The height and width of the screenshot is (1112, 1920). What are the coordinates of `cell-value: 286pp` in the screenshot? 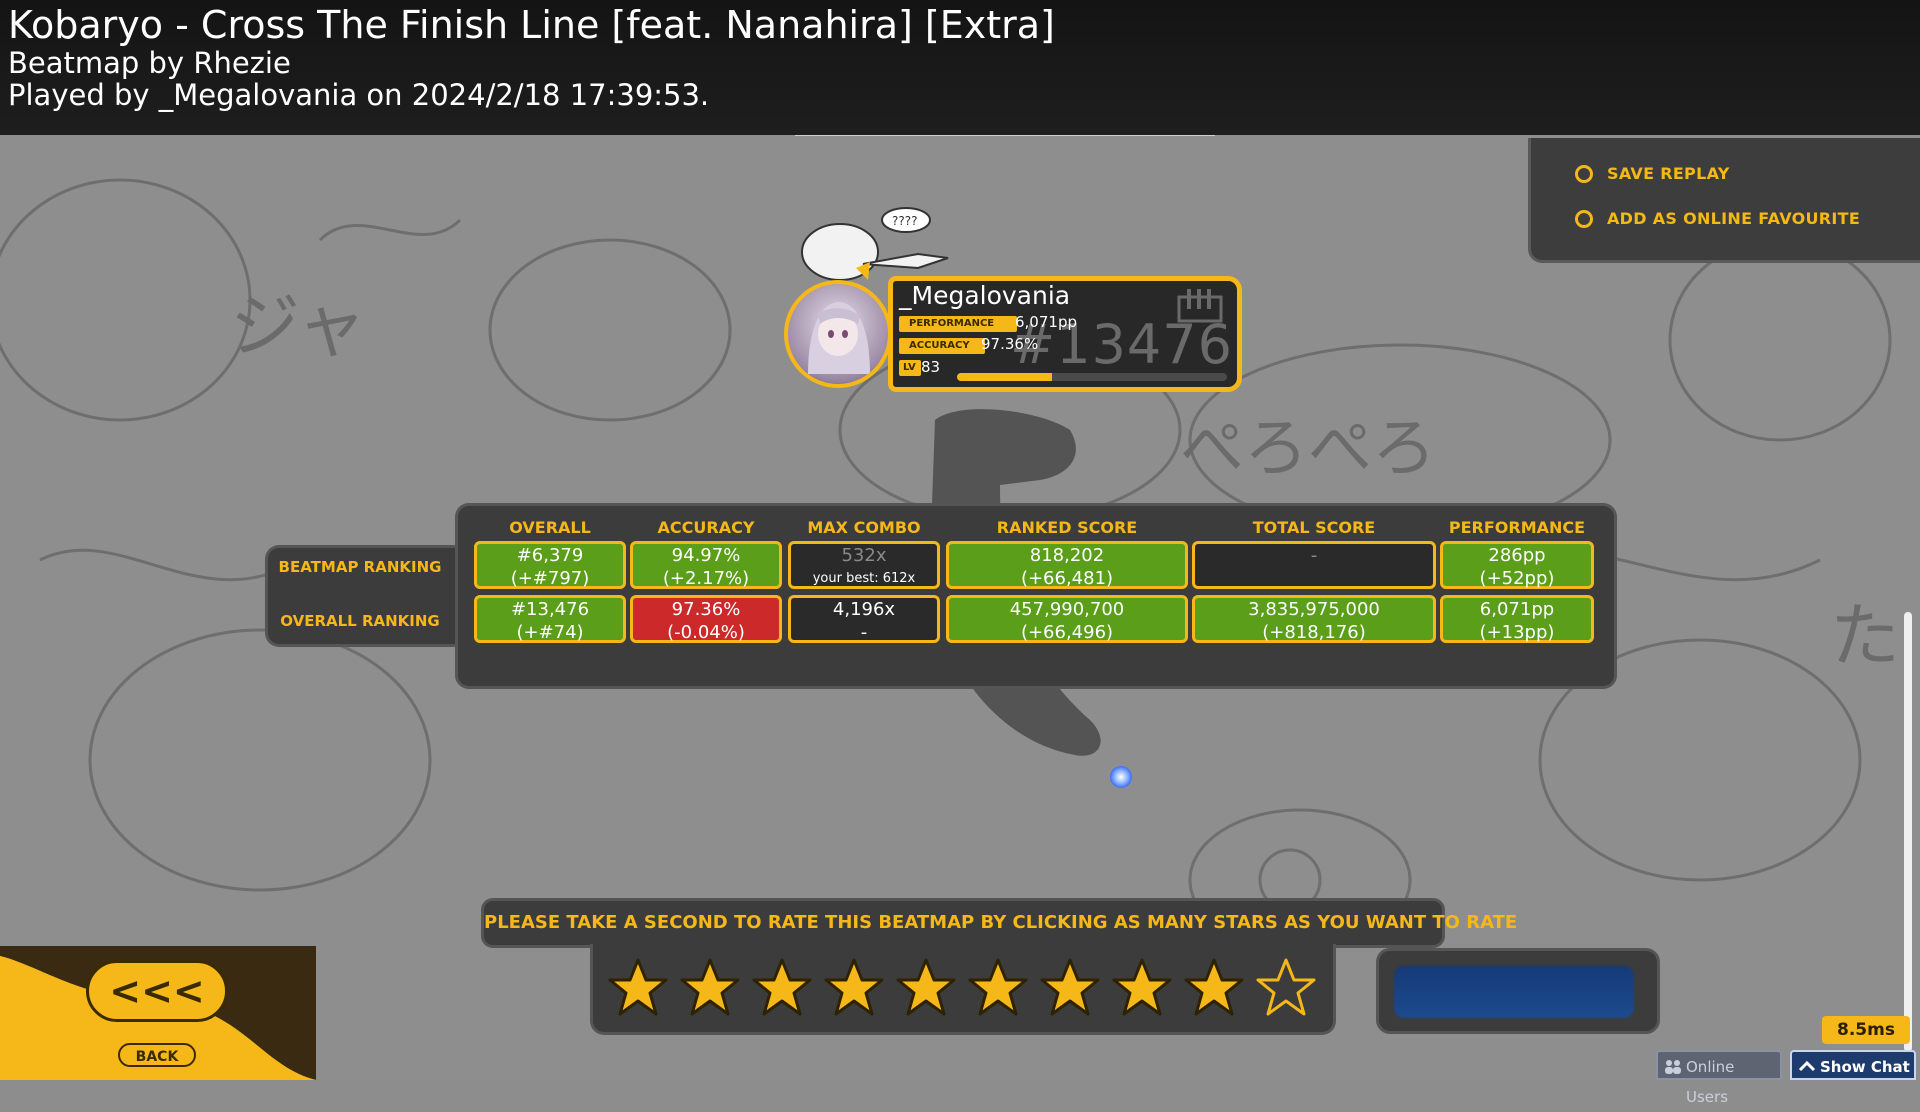 It's located at (1517, 555).